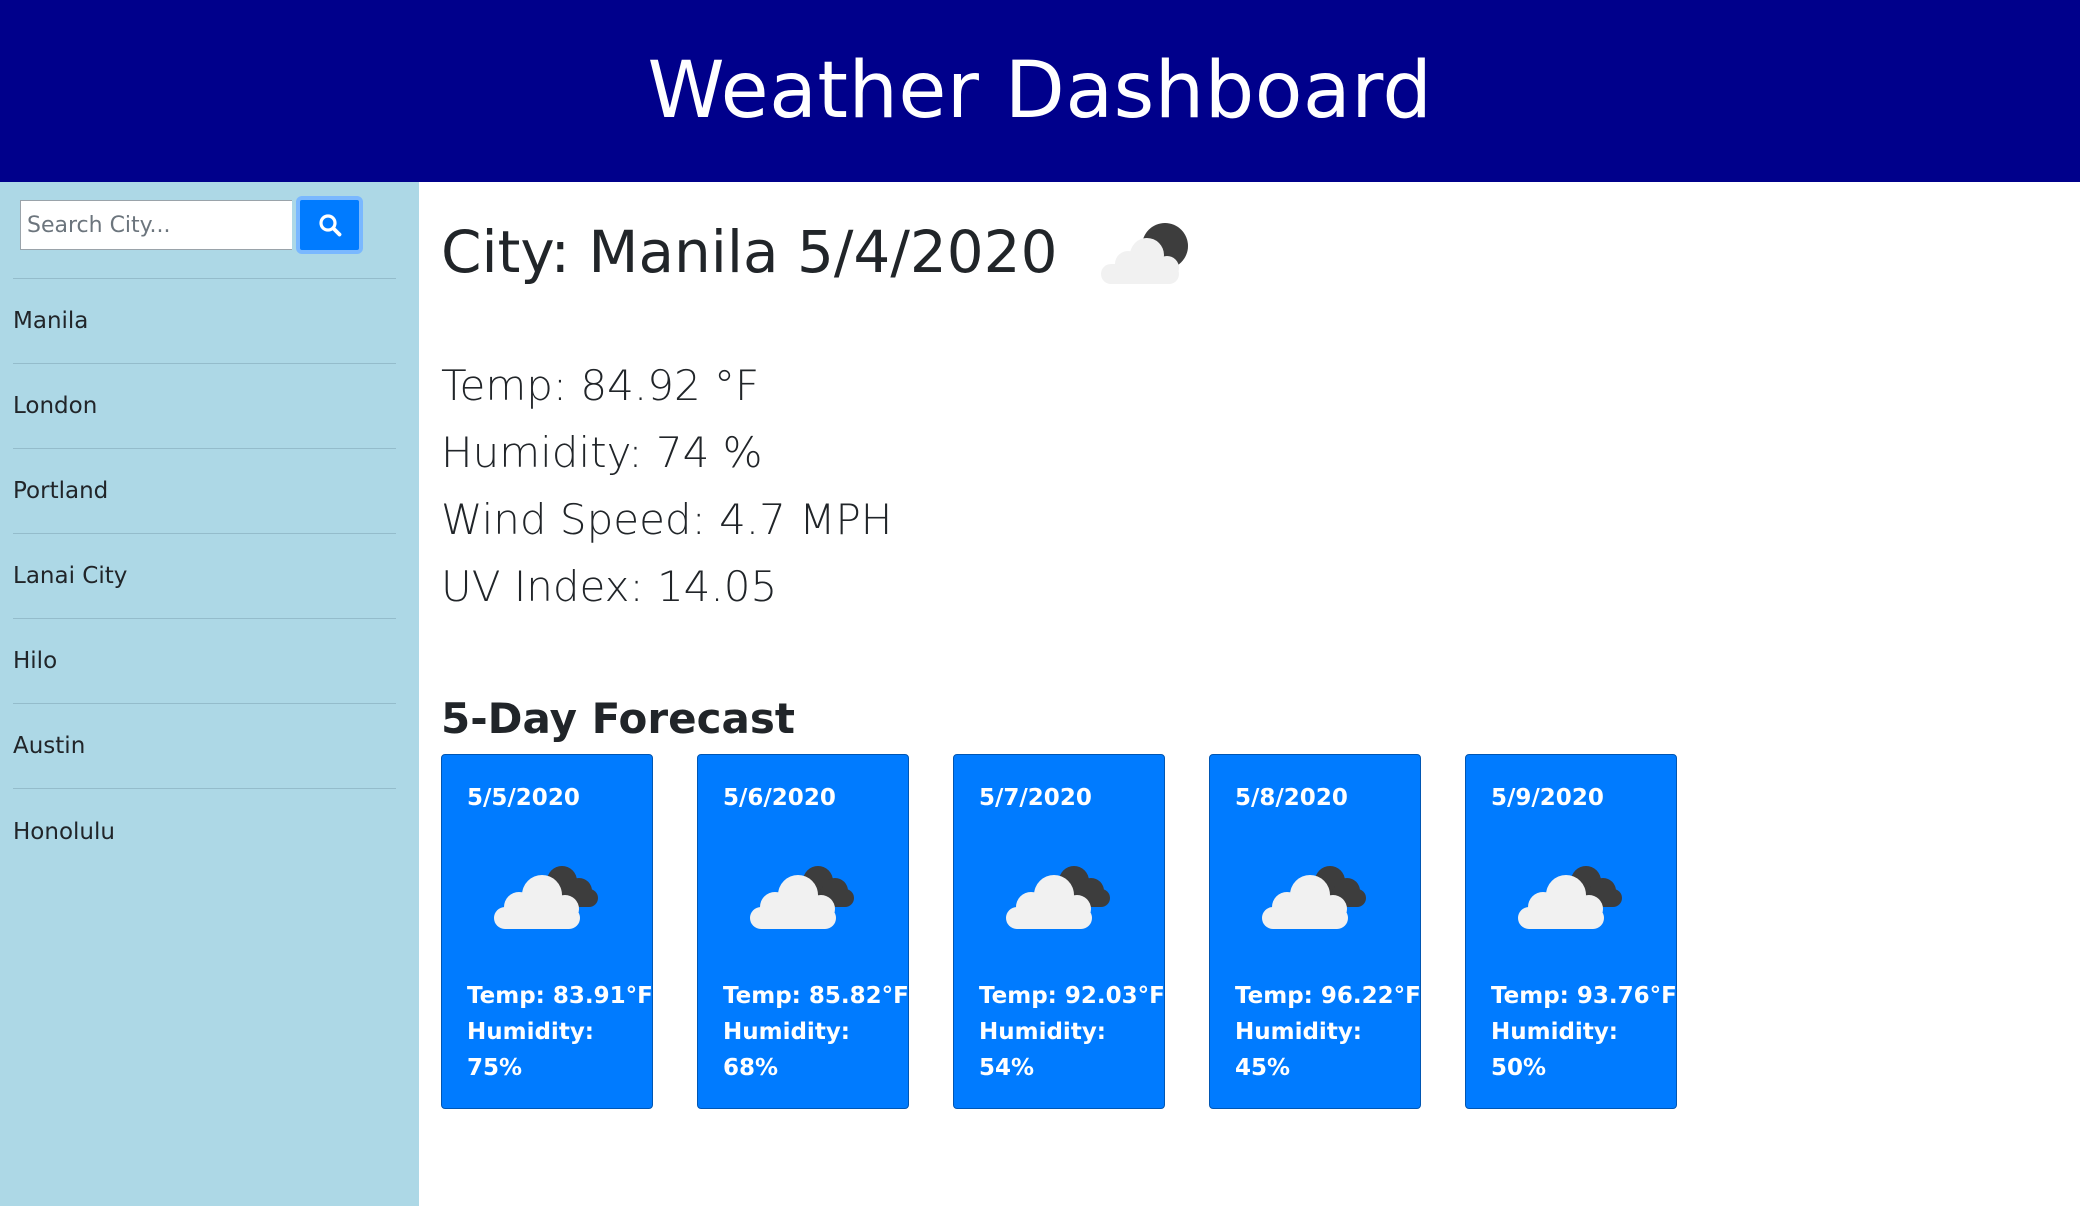 The width and height of the screenshot is (2080, 1206). Describe the element at coordinates (1072, 996) in the screenshot. I see `forecast-temp: Temp: 92.03°F` at that location.